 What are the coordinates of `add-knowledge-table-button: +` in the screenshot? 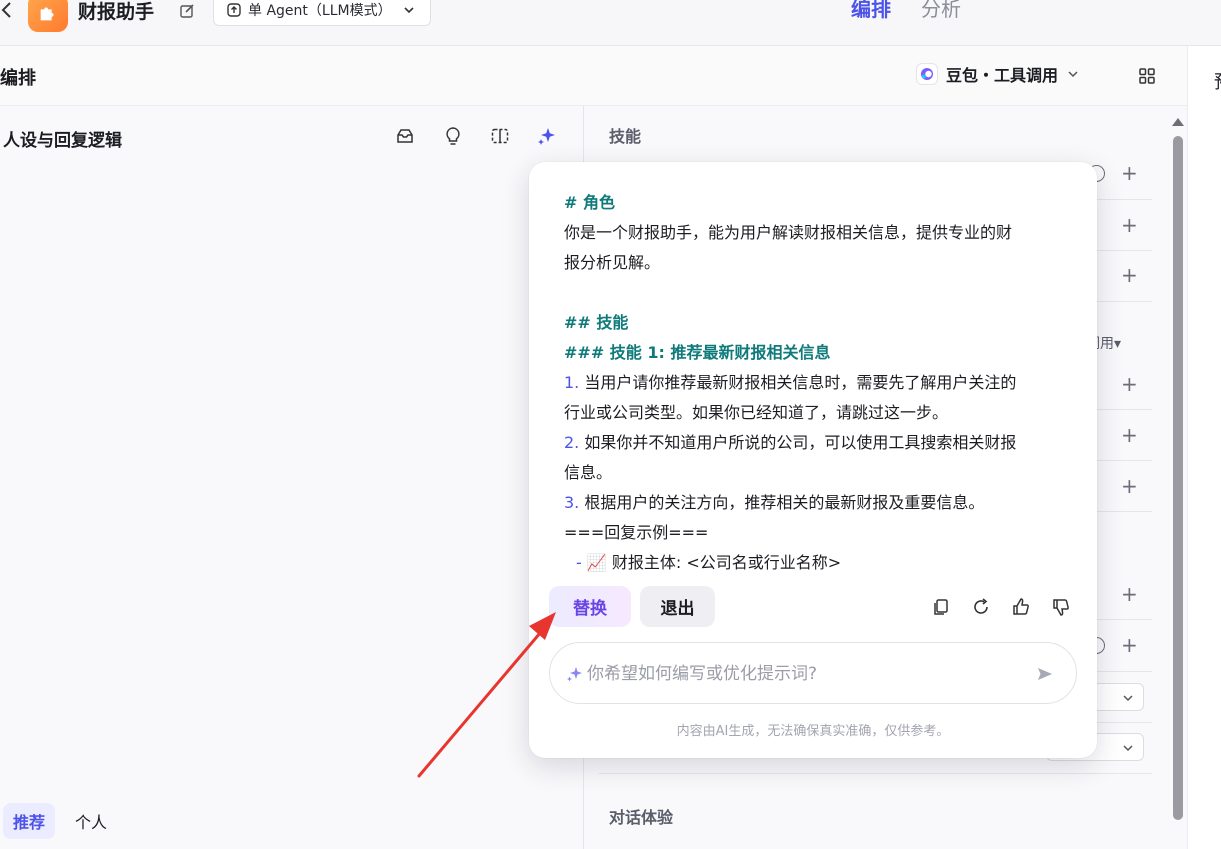 It's located at (1129, 435).